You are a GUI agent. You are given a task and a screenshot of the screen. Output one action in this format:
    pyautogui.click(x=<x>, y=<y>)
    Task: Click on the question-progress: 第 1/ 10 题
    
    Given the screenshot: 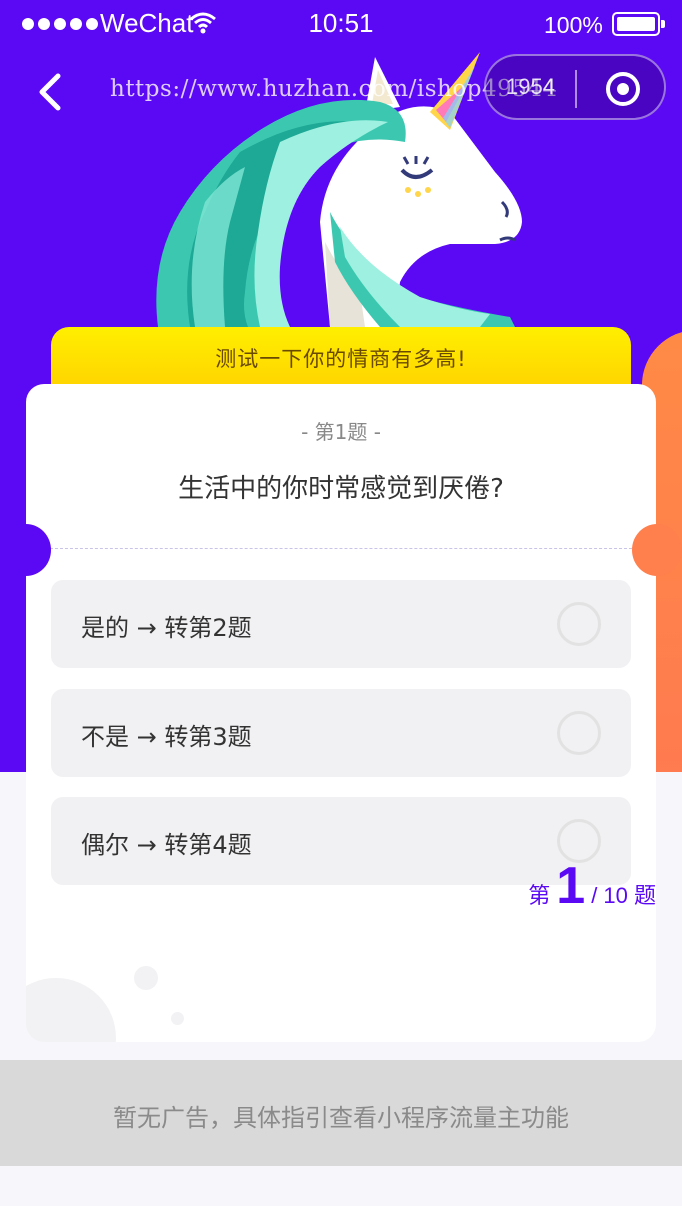 What is the action you would take?
    pyautogui.click(x=592, y=886)
    